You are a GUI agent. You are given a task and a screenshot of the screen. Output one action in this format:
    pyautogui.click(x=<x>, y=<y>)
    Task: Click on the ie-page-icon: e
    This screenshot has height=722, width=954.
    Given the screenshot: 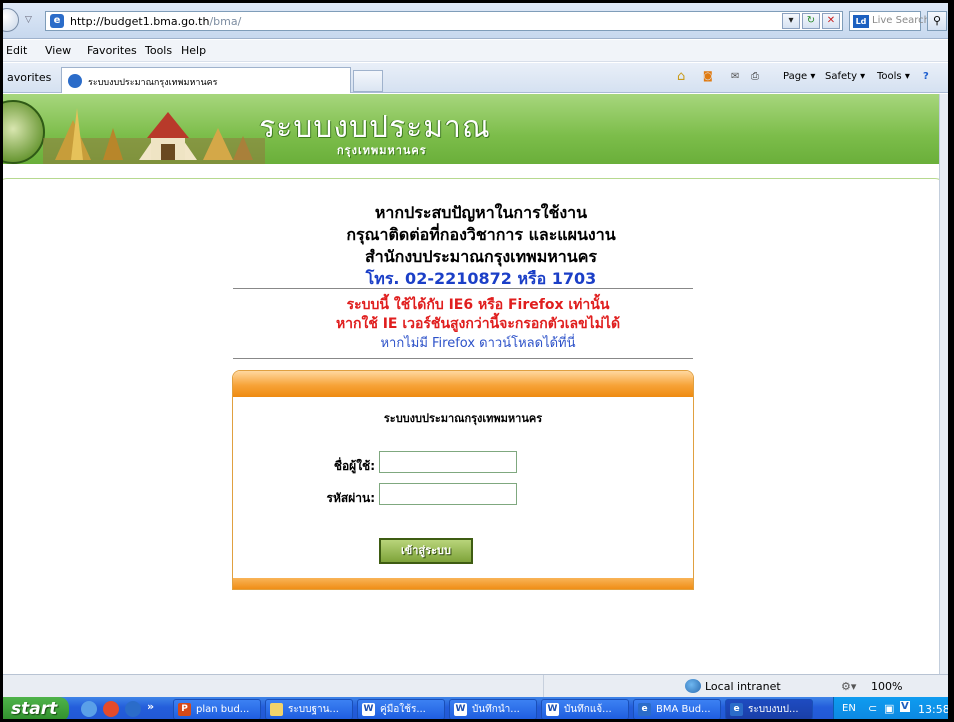 What is the action you would take?
    pyautogui.click(x=57, y=21)
    